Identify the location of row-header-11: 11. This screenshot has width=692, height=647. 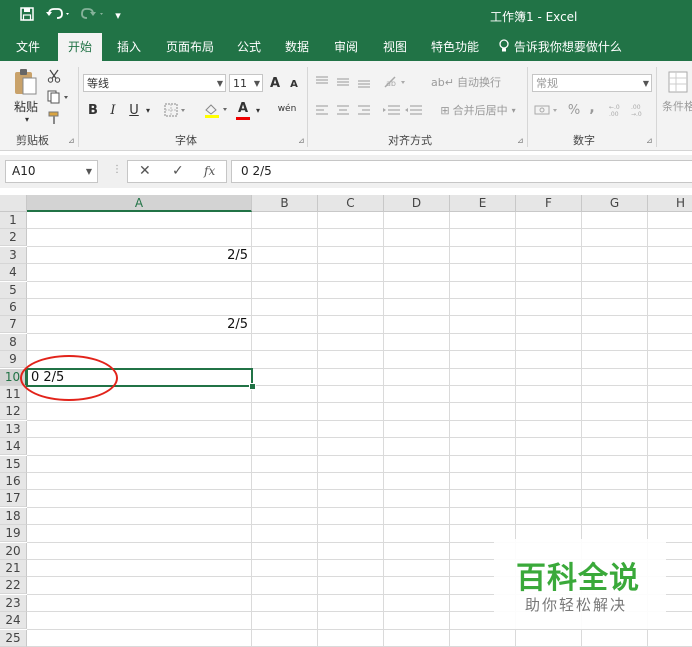
(13, 394).